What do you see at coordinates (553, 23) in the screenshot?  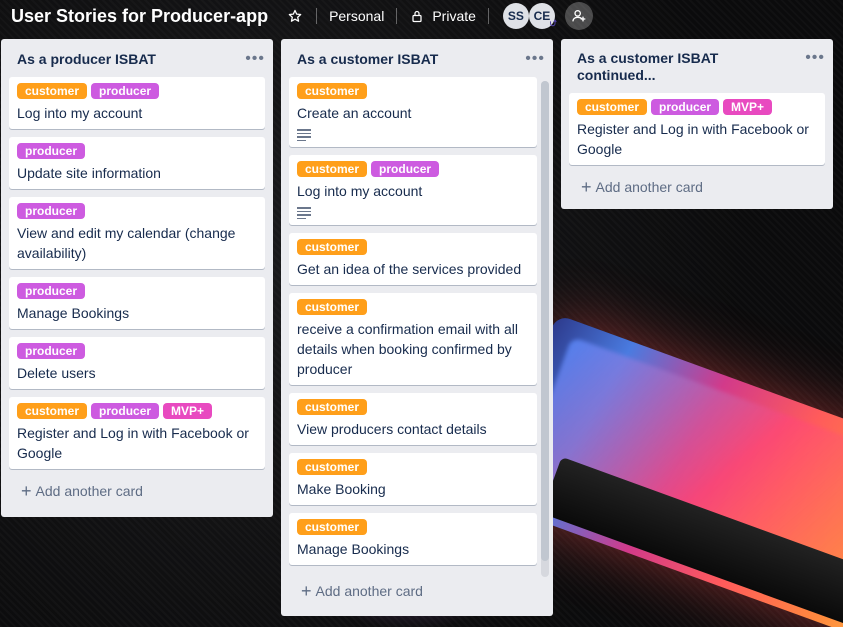 I see `admin-chevron-icon: ⮍` at bounding box center [553, 23].